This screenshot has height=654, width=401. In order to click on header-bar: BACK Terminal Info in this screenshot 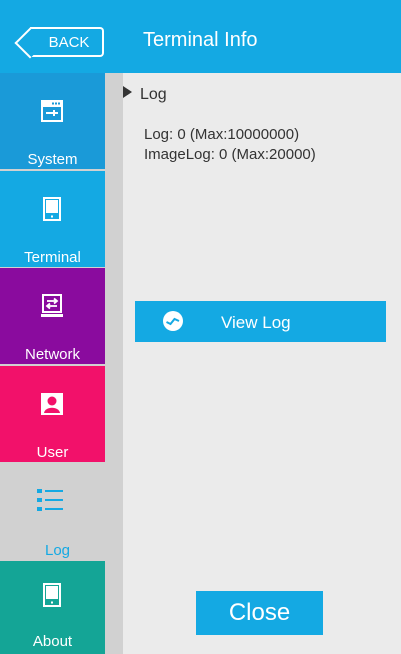, I will do `click(200, 36)`.